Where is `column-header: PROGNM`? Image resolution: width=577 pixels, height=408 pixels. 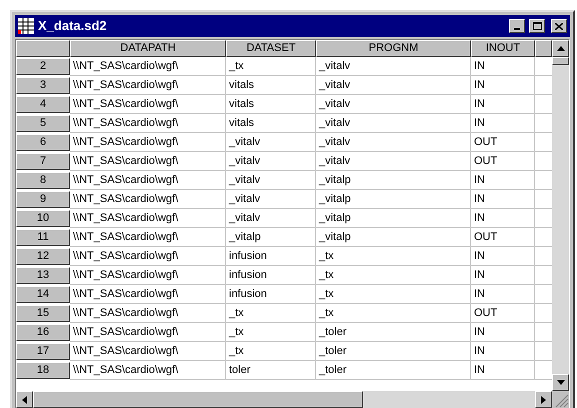
column-header: PROGNM is located at coordinates (393, 48).